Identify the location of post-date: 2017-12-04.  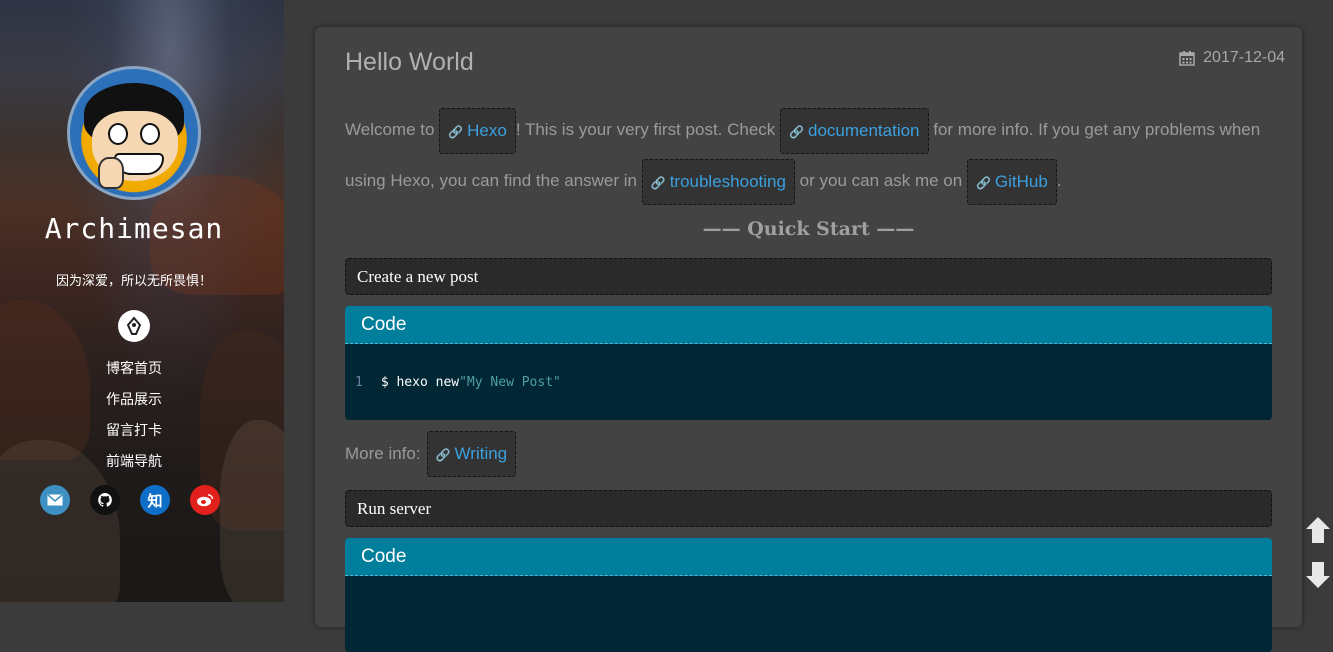
(1232, 58).